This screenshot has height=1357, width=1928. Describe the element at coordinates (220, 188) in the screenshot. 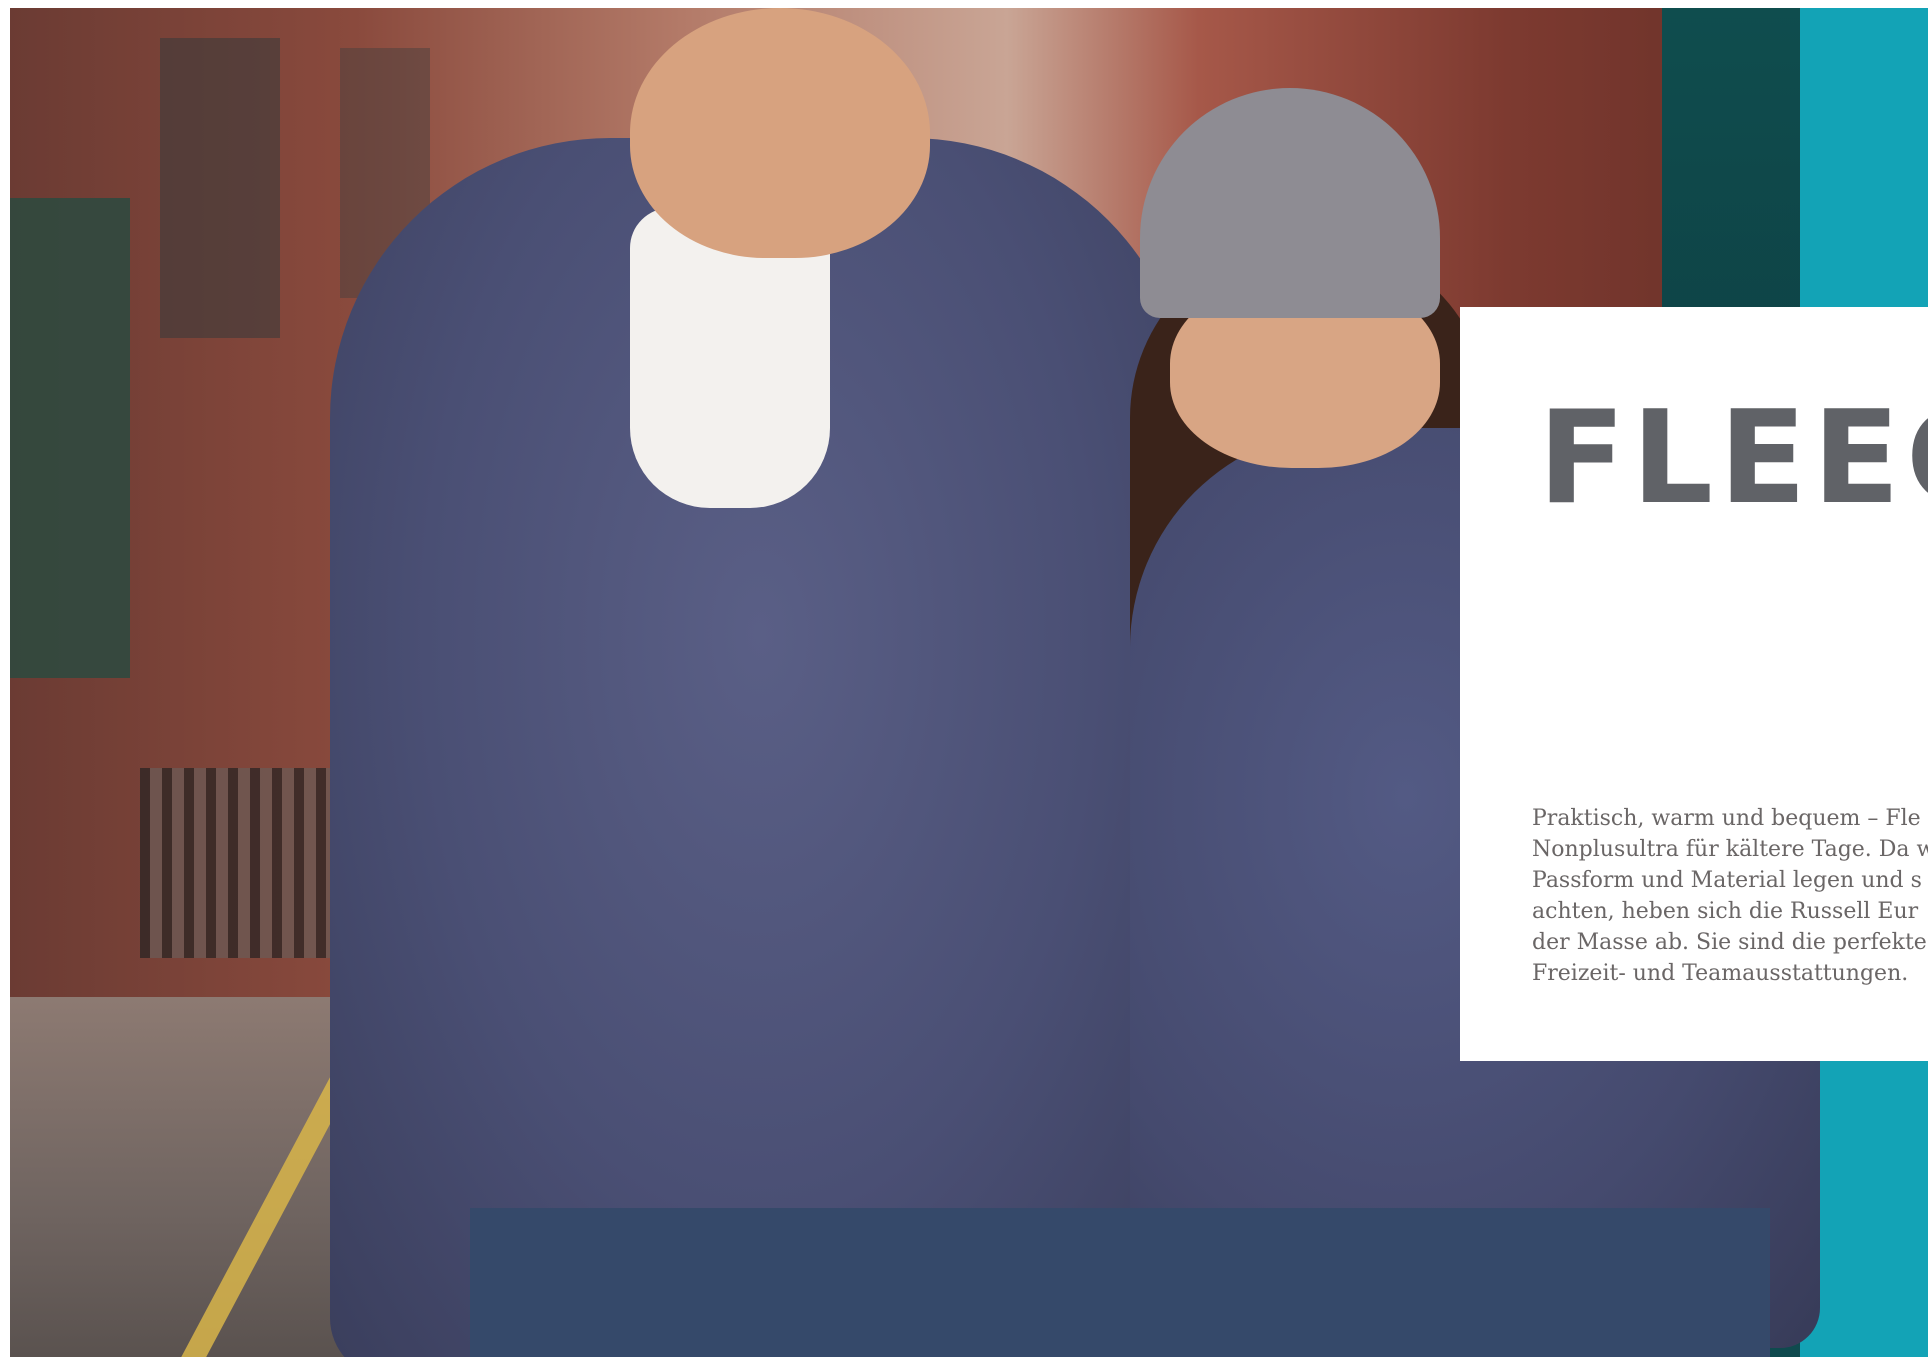

I see `building-window` at that location.